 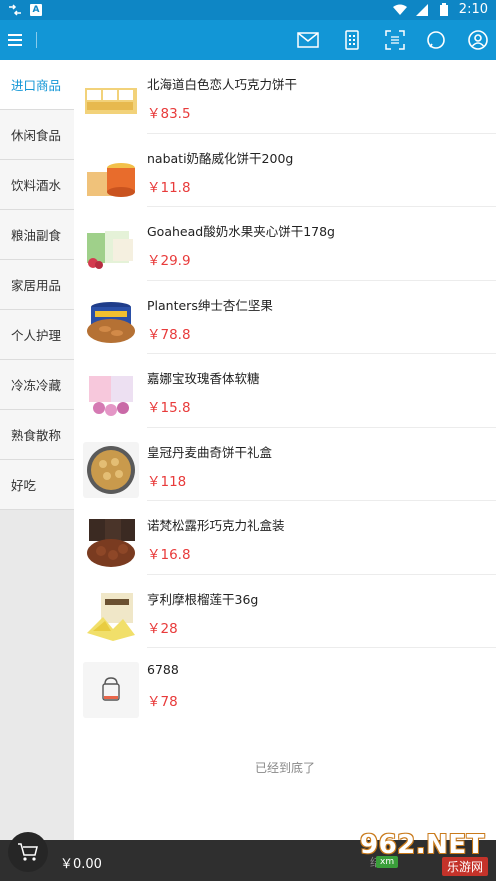 I want to click on category-label: 熟食散称, so click(x=36, y=435).